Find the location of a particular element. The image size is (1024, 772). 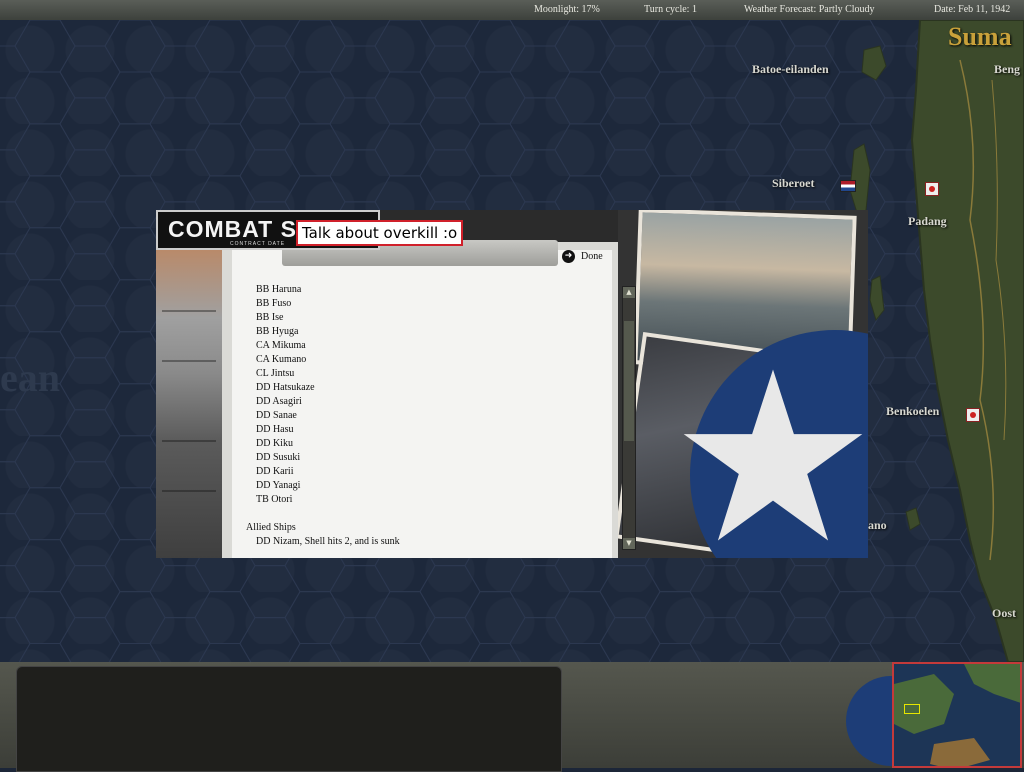

dialog-subtitle: CONTRACT DATE is located at coordinates (258, 244).